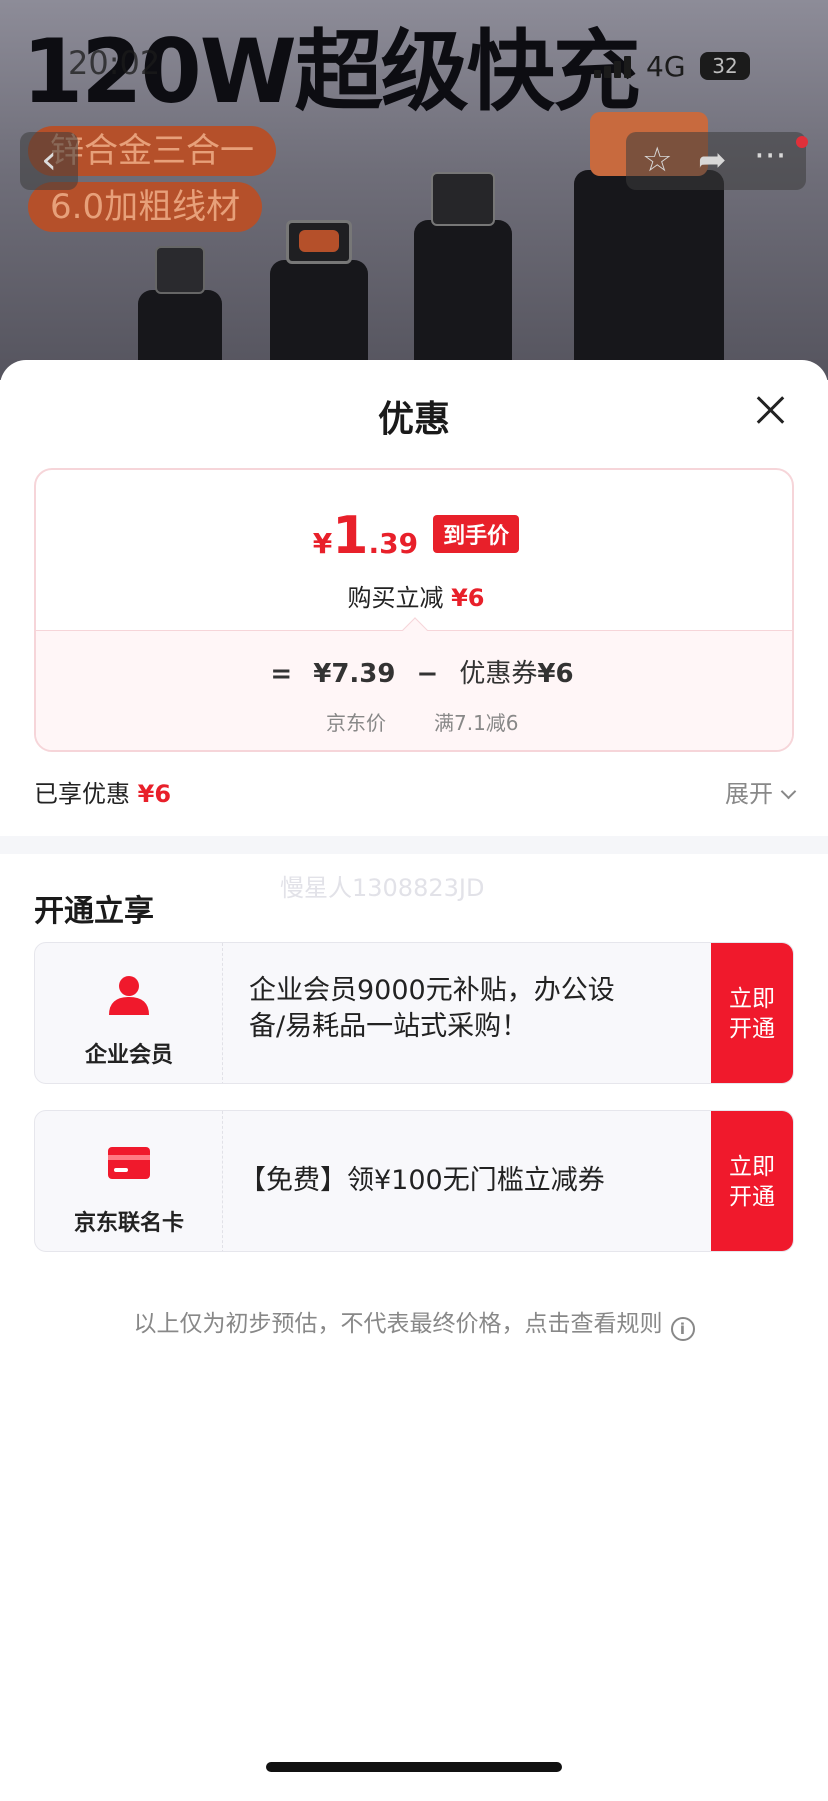 The height and width of the screenshot is (1801, 828). Describe the element at coordinates (154, 794) in the screenshot. I see `enjoyed-value: ¥6` at that location.